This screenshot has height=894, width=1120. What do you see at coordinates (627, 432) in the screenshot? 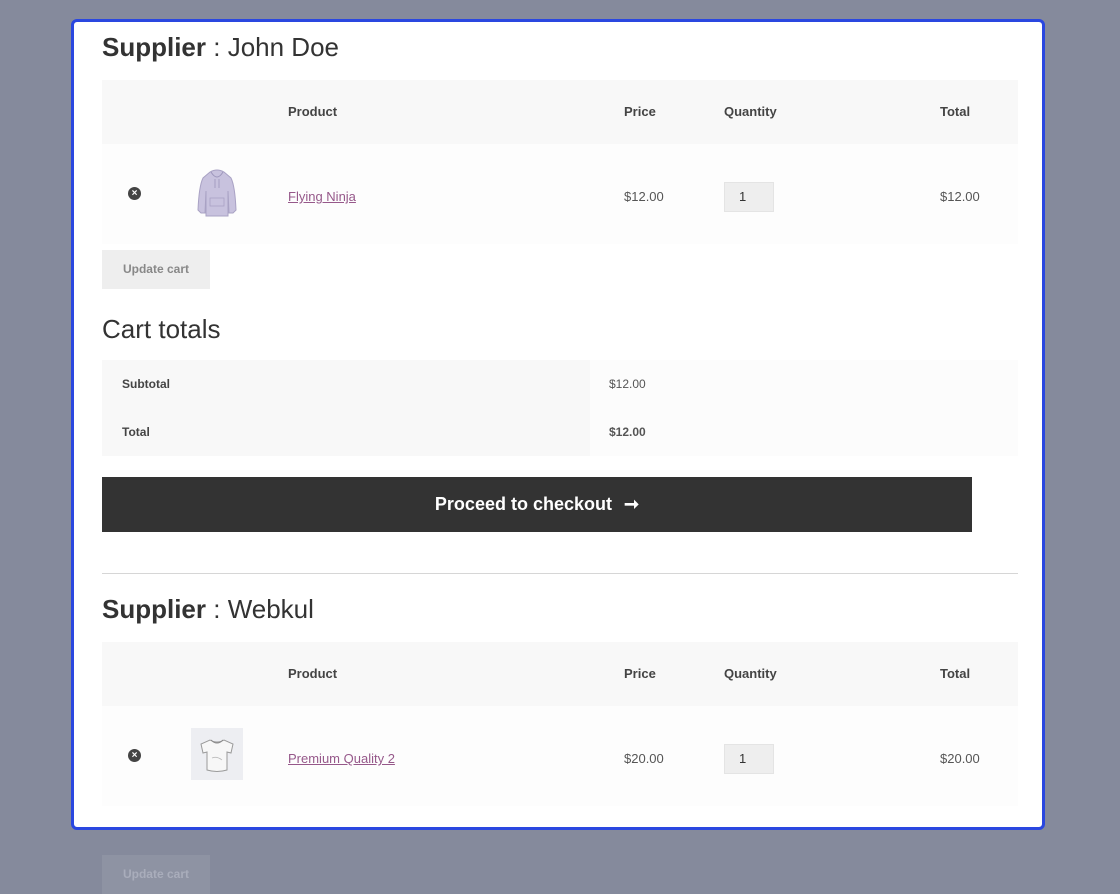
I see `total-value: $12.00` at bounding box center [627, 432].